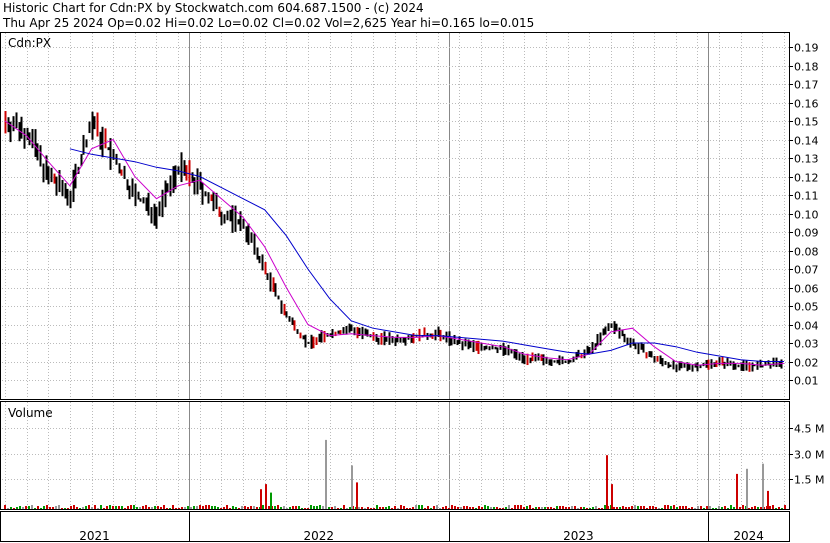 The height and width of the screenshot is (543, 830). Describe the element at coordinates (806, 363) in the screenshot. I see `price-tick-label: 0.02` at that location.